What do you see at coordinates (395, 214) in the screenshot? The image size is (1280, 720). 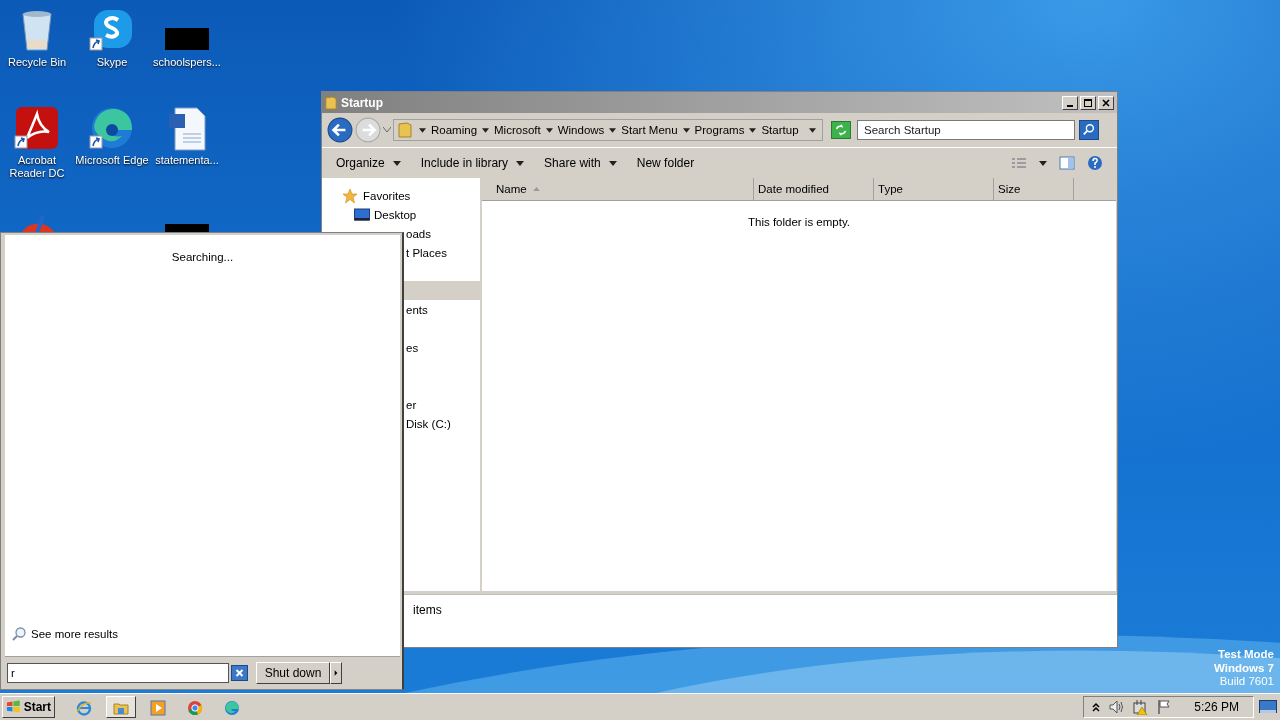 I see `nav-item: Desktop` at bounding box center [395, 214].